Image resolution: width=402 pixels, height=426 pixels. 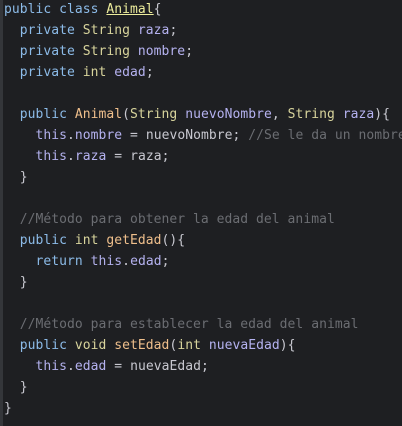 What do you see at coordinates (203, 10) in the screenshot?
I see `code-line: public class Animal{` at bounding box center [203, 10].